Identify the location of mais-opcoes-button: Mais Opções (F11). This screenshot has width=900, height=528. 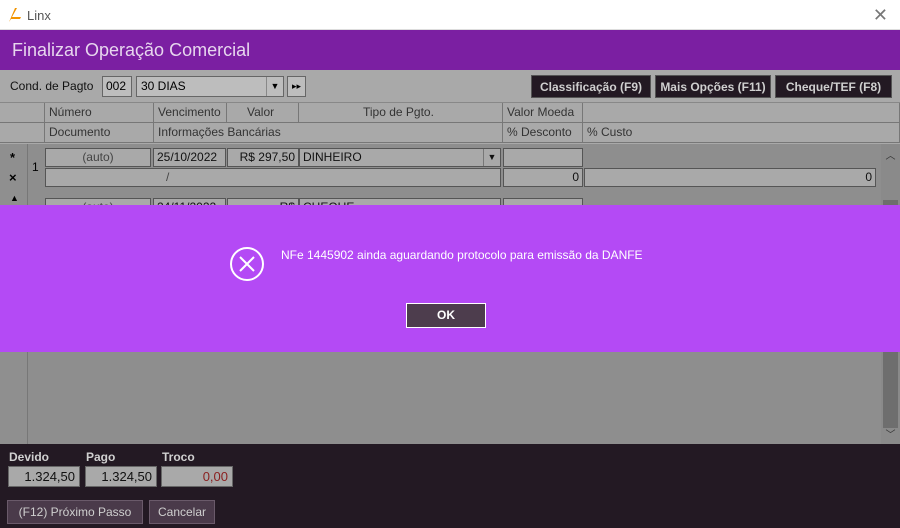
(713, 86).